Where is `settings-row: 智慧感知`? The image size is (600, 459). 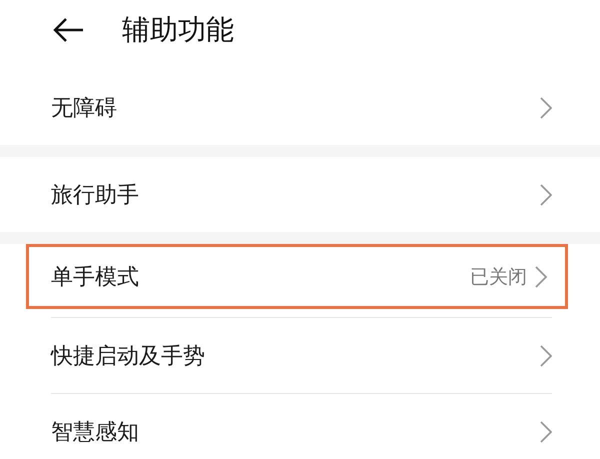
settings-row: 智慧感知 is located at coordinates (301, 426).